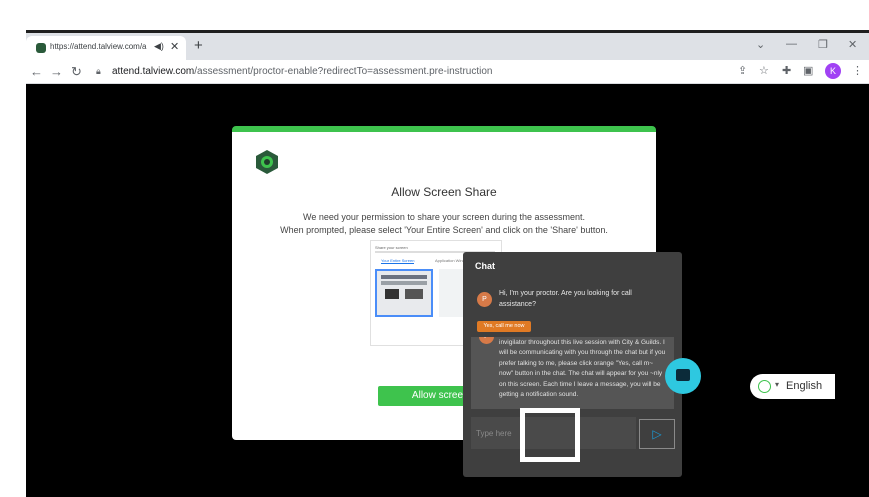 The height and width of the screenshot is (497, 869). What do you see at coordinates (857, 70) in the screenshot?
I see `menu-kebab-icon: ⋮` at bounding box center [857, 70].